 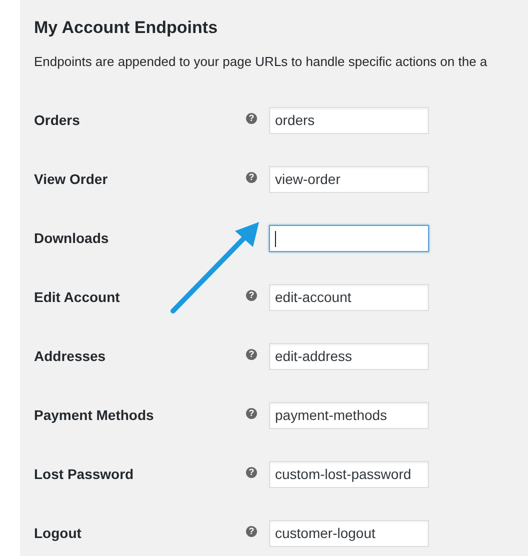 What do you see at coordinates (275, 238) in the screenshot?
I see `text-cursor` at bounding box center [275, 238].